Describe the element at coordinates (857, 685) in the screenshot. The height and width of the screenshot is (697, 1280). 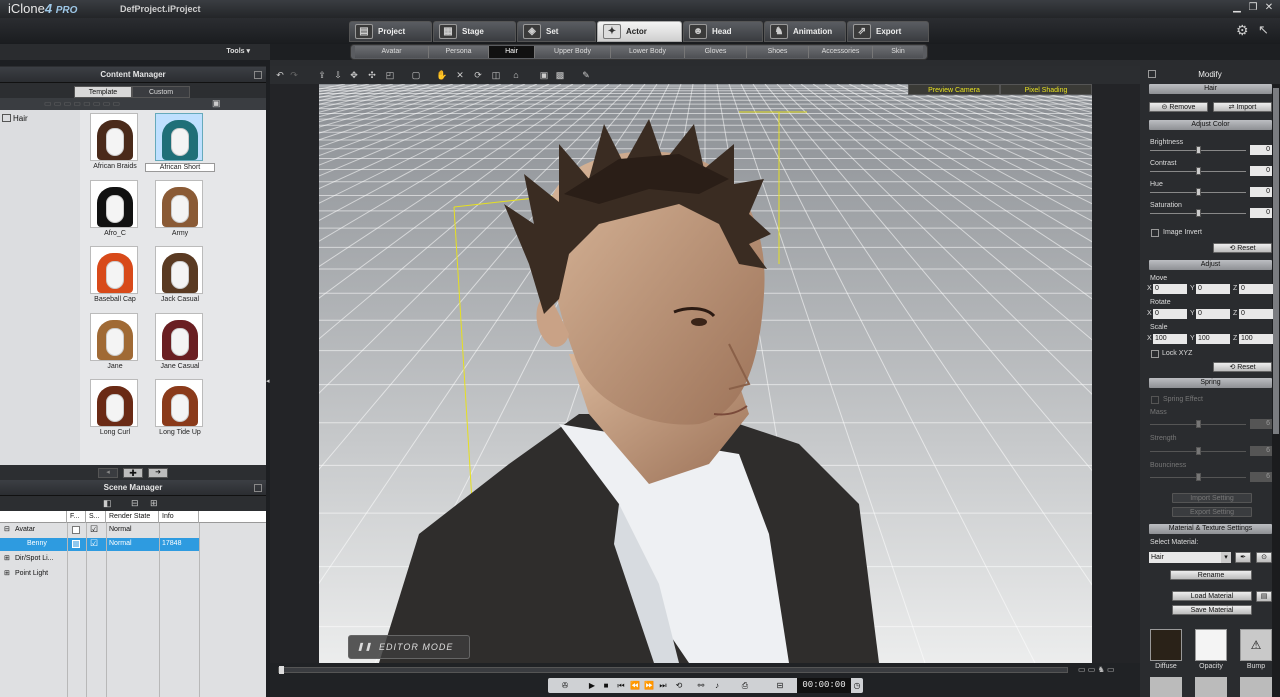
I see `clock-icon: ◷` at that location.